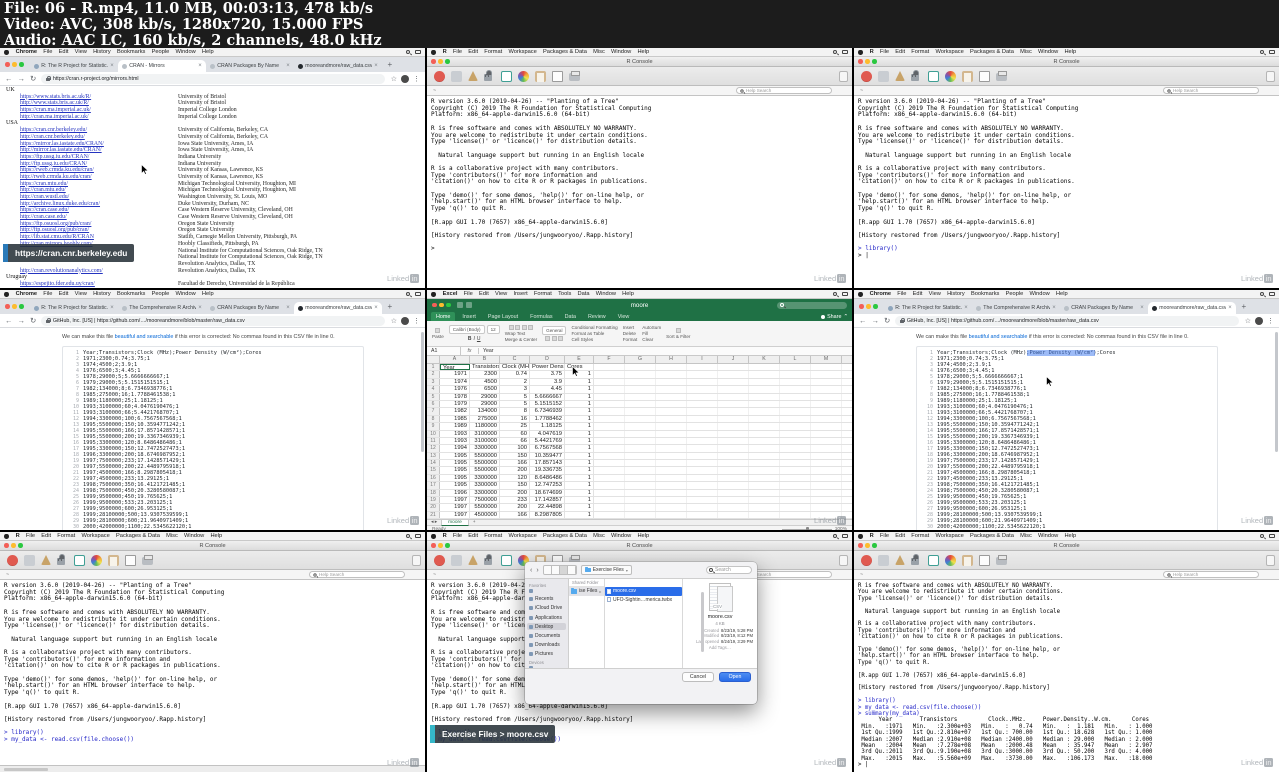  Describe the element at coordinates (546, 654) in the screenshot. I see `sidebar-item: Pictures` at that location.